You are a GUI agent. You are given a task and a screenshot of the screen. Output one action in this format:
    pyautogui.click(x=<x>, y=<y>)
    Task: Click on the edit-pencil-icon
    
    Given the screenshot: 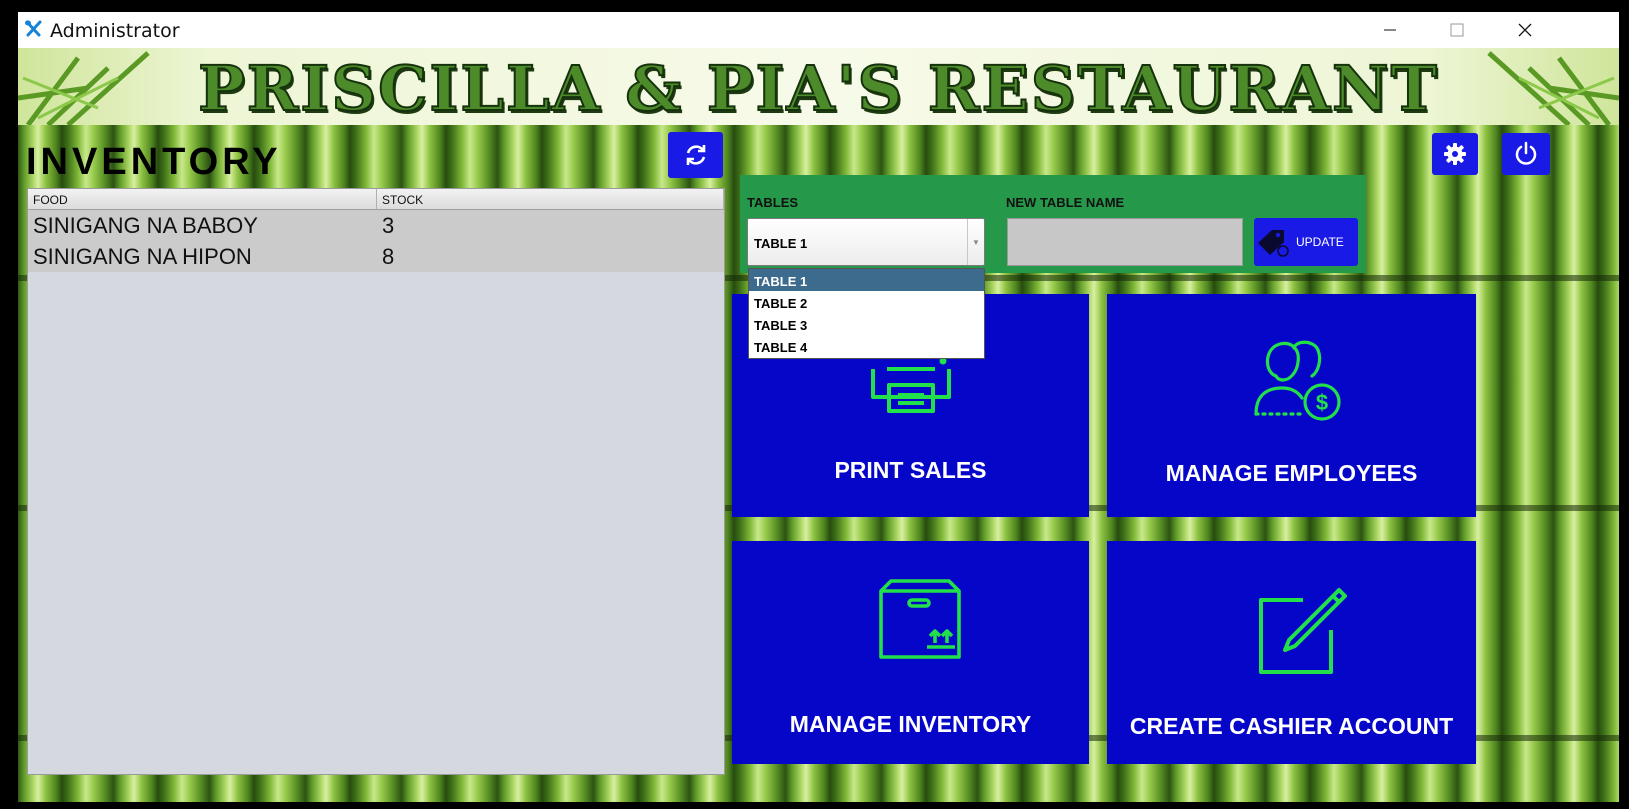 What is the action you would take?
    pyautogui.click(x=1303, y=631)
    